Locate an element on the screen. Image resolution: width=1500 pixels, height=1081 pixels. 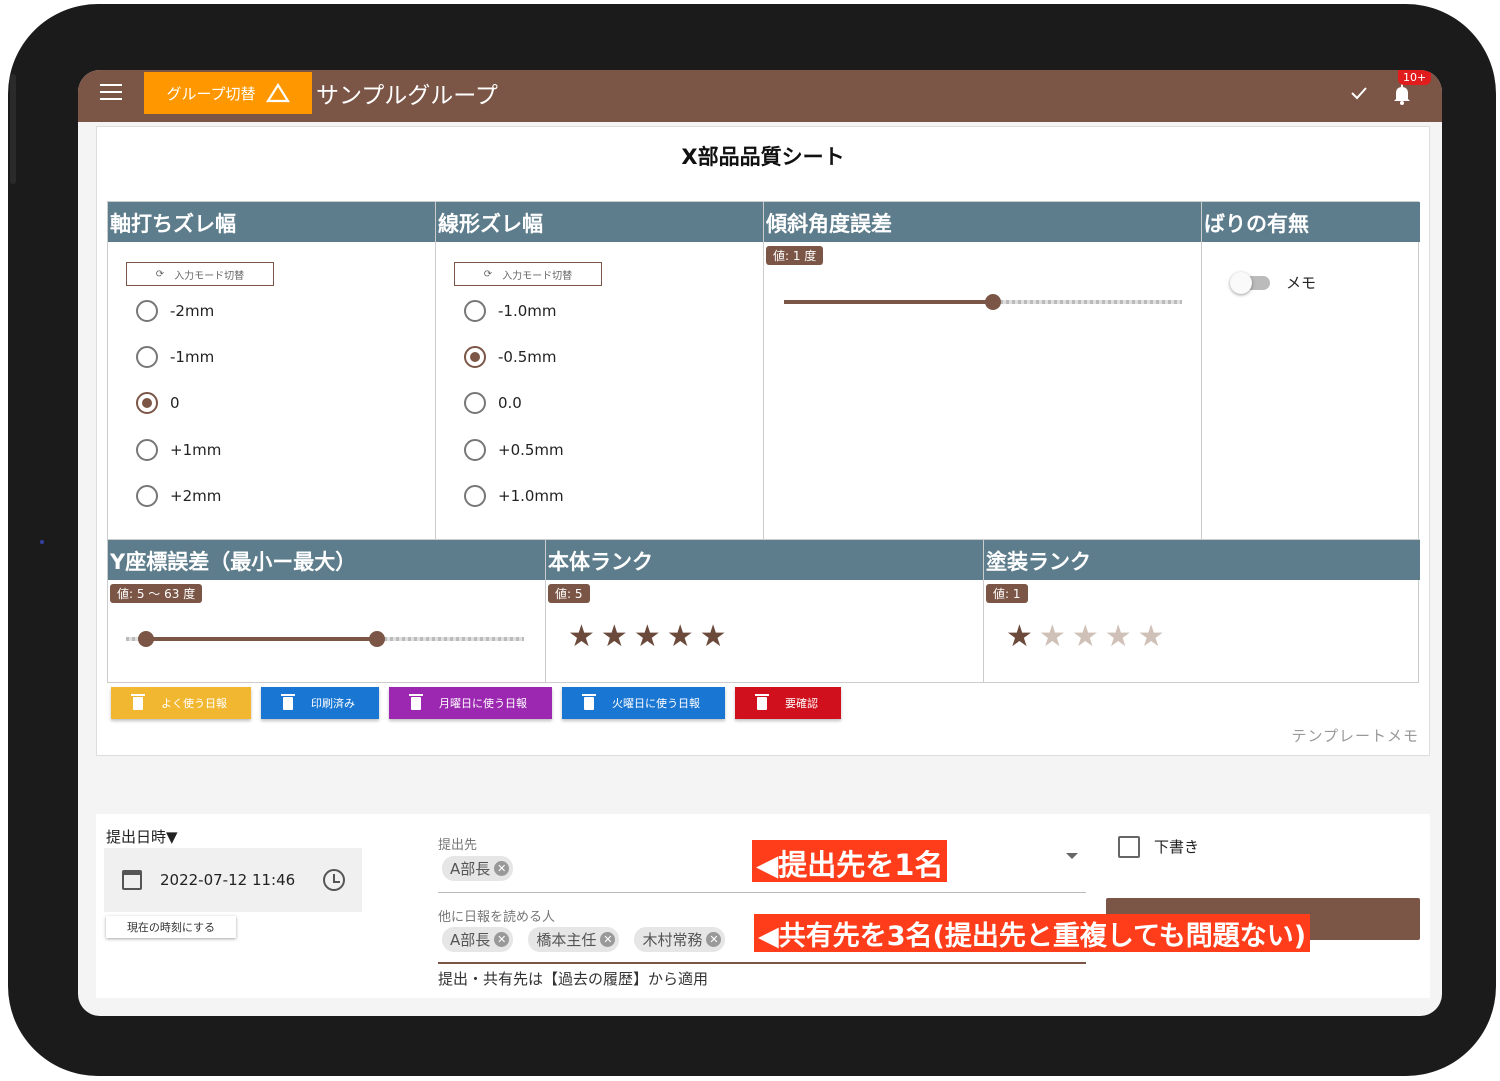
template-chip-monday: 月曜日に使う日報 is located at coordinates (470, 703).